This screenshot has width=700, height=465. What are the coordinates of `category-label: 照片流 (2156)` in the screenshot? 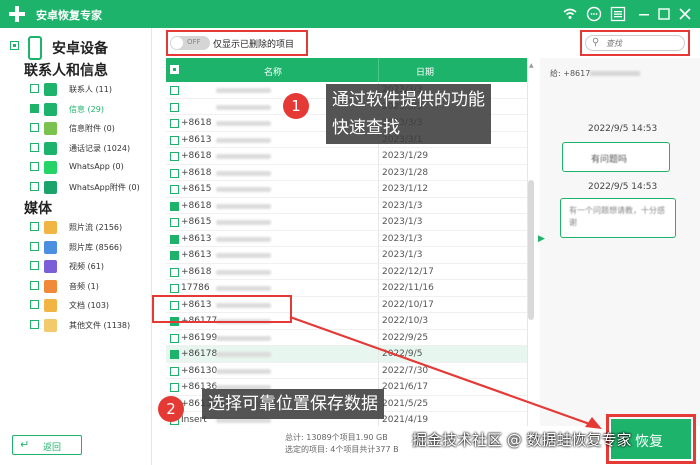 It's located at (96, 227).